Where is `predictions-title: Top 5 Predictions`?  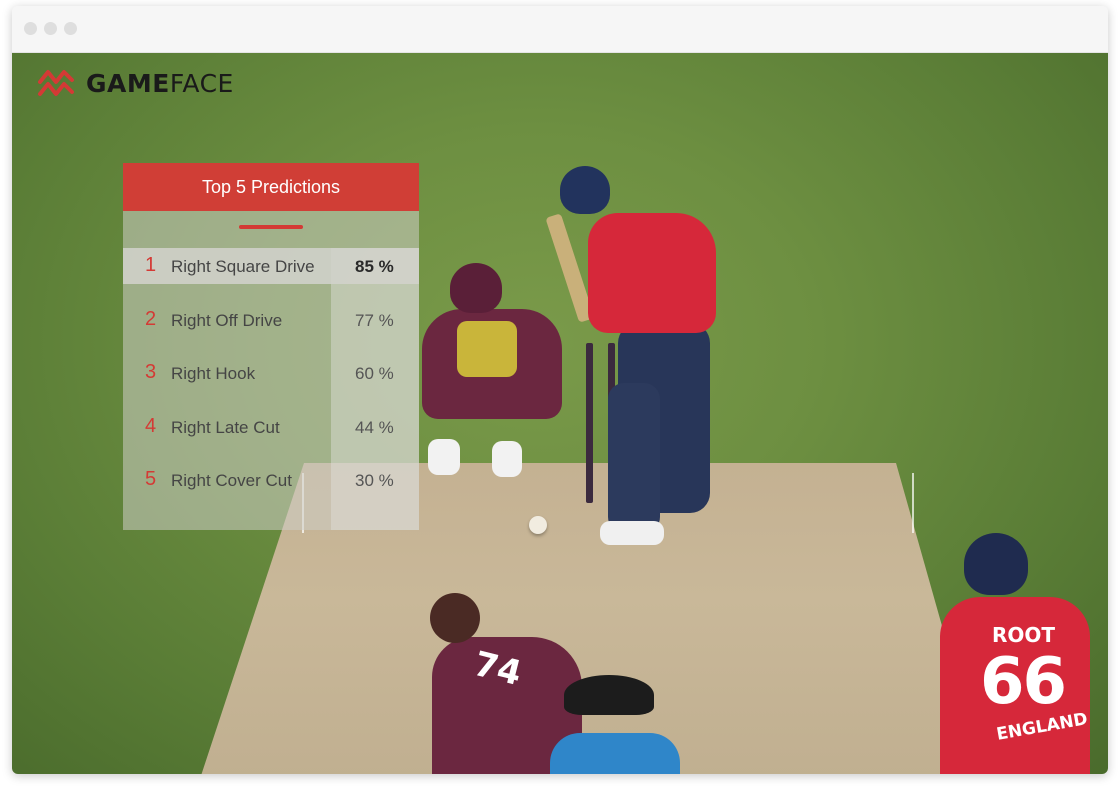
predictions-title: Top 5 Predictions is located at coordinates (271, 187).